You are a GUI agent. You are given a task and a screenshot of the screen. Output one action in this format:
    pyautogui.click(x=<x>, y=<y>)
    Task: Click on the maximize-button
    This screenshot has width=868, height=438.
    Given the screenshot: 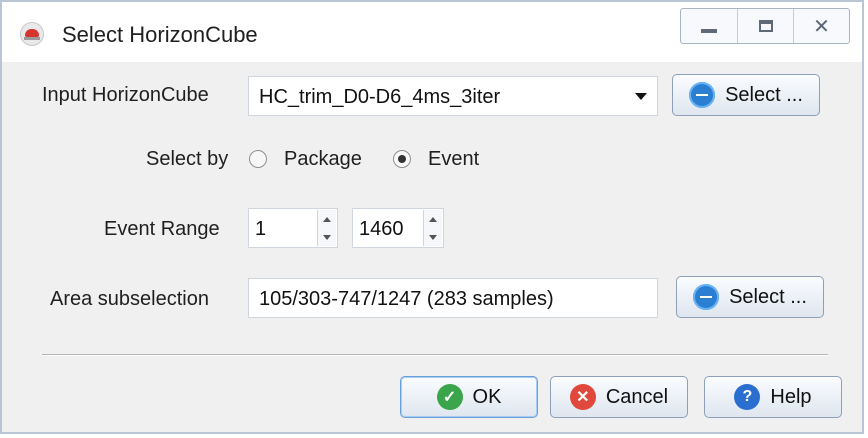 What is the action you would take?
    pyautogui.click(x=765, y=26)
    